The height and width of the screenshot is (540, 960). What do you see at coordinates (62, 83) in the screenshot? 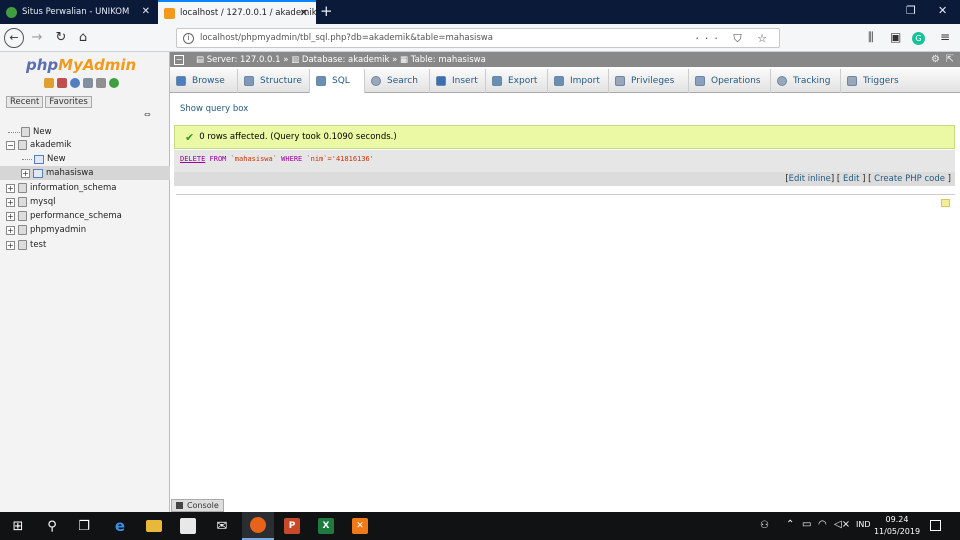
I see `logout-icon` at bounding box center [62, 83].